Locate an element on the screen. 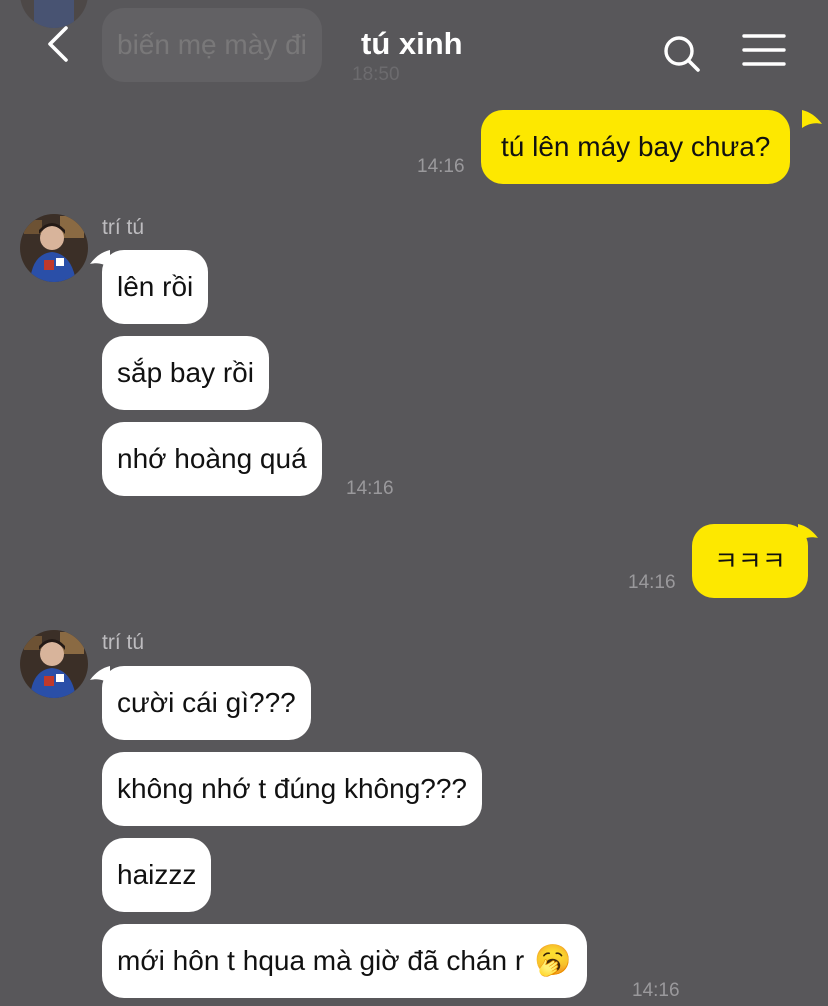 This screenshot has height=1006, width=828. message-bubble-their: sắp bay rồi is located at coordinates (185, 373).